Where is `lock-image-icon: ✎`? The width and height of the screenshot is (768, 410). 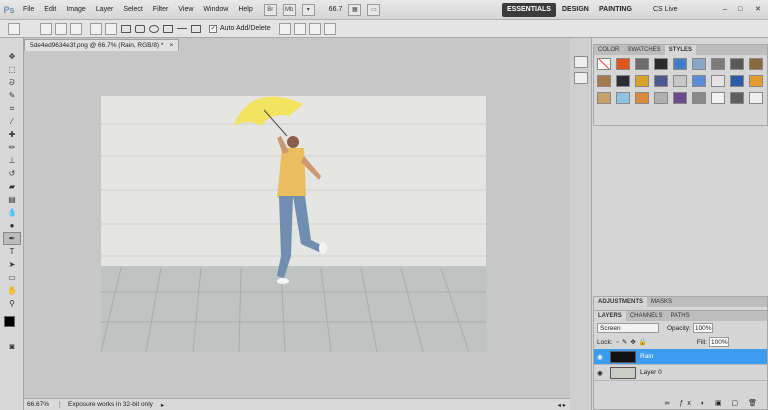
lock-image-icon: ✎ is located at coordinates (624, 342).